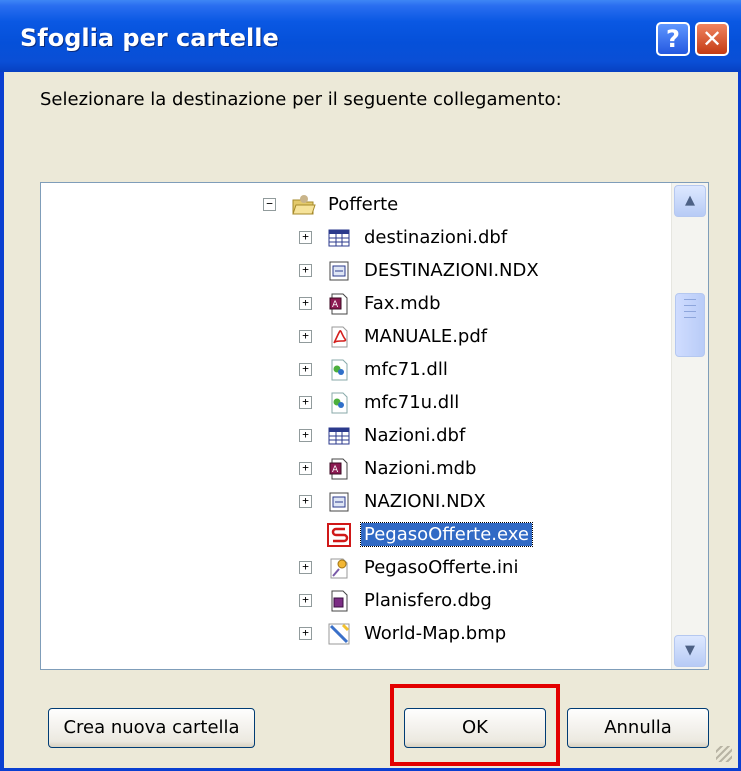  What do you see at coordinates (370, 36) in the screenshot?
I see `title-bar: Sfoglia per cartelle ? ✕` at bounding box center [370, 36].